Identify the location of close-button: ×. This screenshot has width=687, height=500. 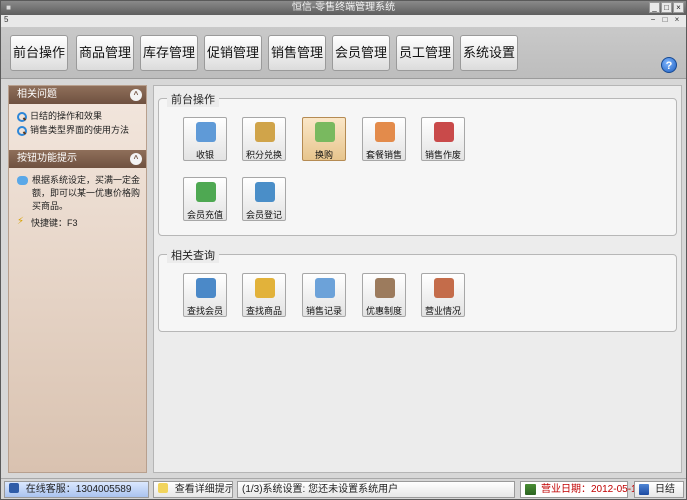
(678, 7).